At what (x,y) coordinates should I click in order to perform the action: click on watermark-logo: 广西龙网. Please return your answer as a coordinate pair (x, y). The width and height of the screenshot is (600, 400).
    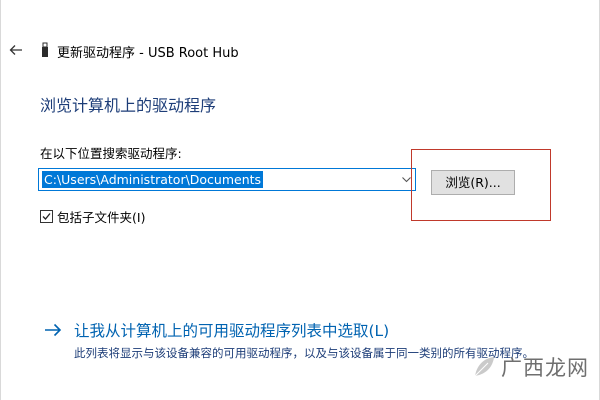
    Looking at the image, I should click on (530, 367).